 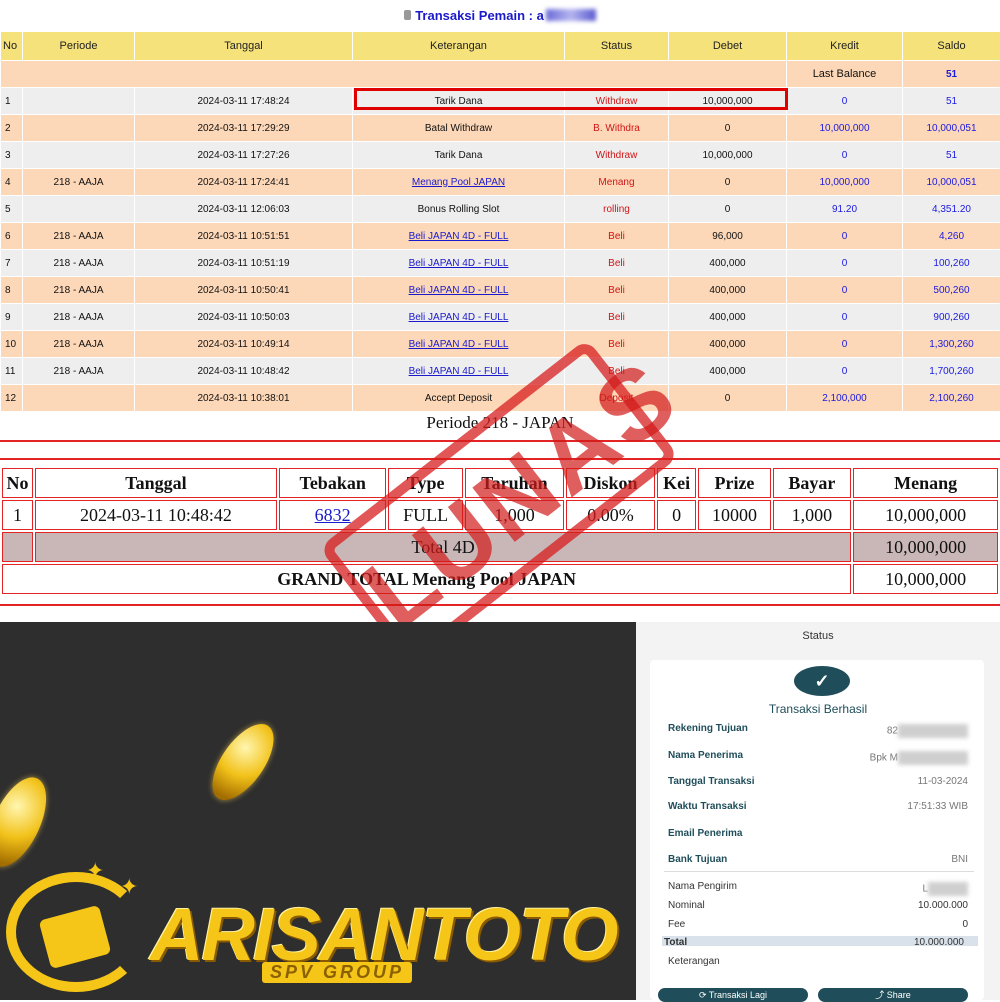 What do you see at coordinates (728, 905) in the screenshot?
I see `receipt-label: Nominal` at bounding box center [728, 905].